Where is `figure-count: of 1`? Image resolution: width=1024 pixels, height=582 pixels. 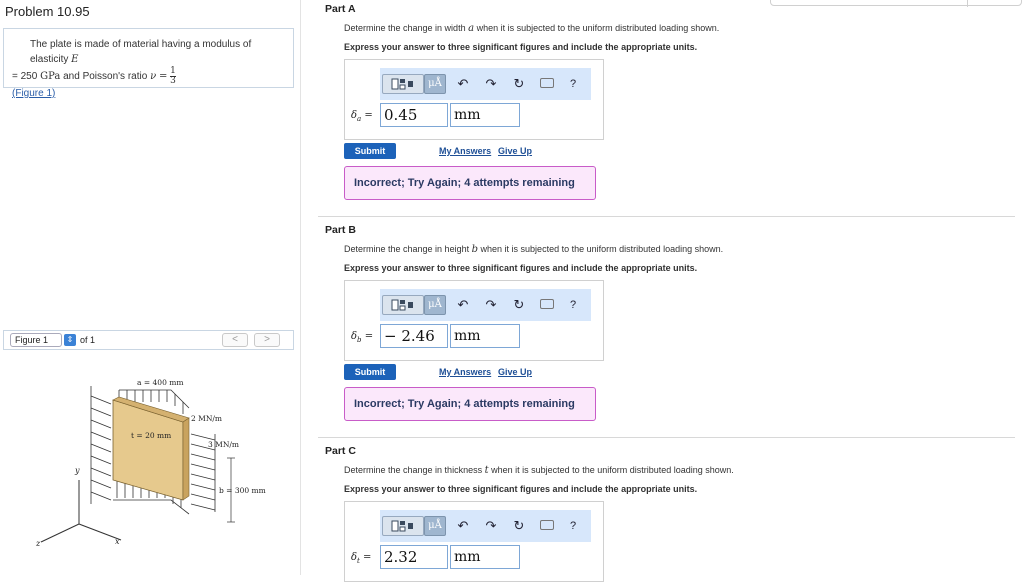 figure-count: of 1 is located at coordinates (88, 340).